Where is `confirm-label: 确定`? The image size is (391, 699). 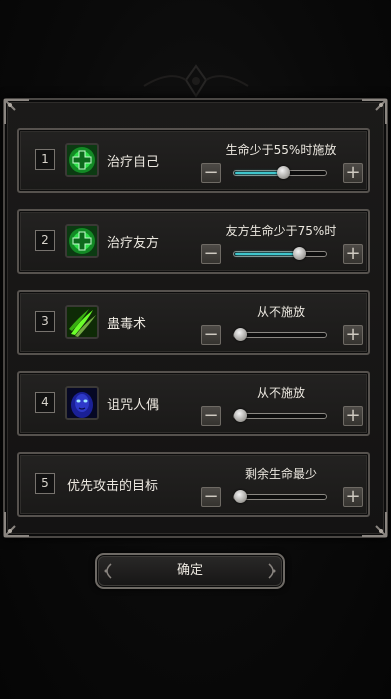 confirm-label: 确定 is located at coordinates (189, 570).